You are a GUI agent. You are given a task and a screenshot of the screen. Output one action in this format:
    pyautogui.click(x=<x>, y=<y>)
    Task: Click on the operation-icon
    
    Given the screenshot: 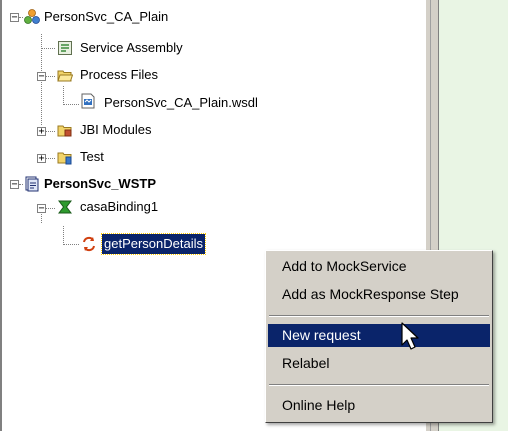 What is the action you would take?
    pyautogui.click(x=89, y=244)
    